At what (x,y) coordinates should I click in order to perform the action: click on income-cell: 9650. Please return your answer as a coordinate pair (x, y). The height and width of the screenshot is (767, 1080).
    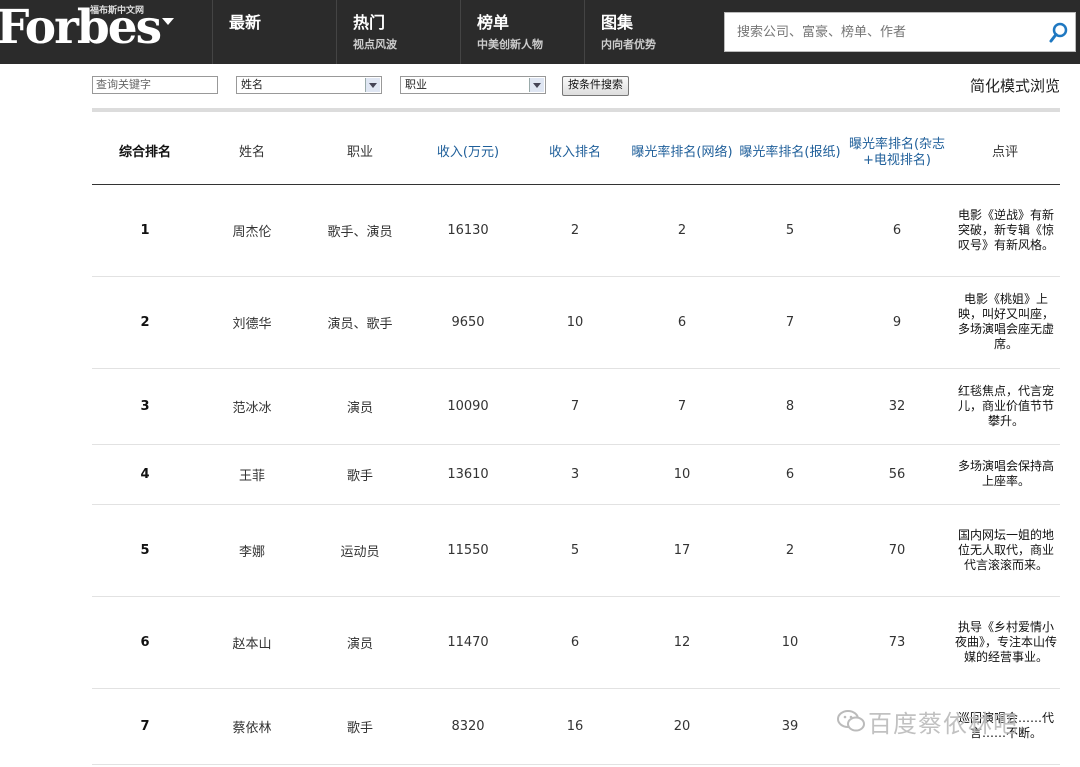
    Looking at the image, I should click on (468, 322).